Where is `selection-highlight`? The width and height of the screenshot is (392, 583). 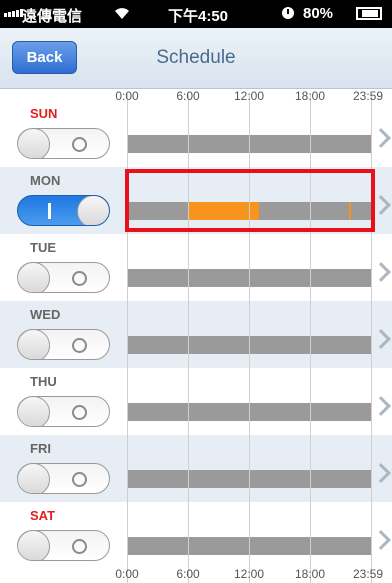
selection-highlight is located at coordinates (250, 200).